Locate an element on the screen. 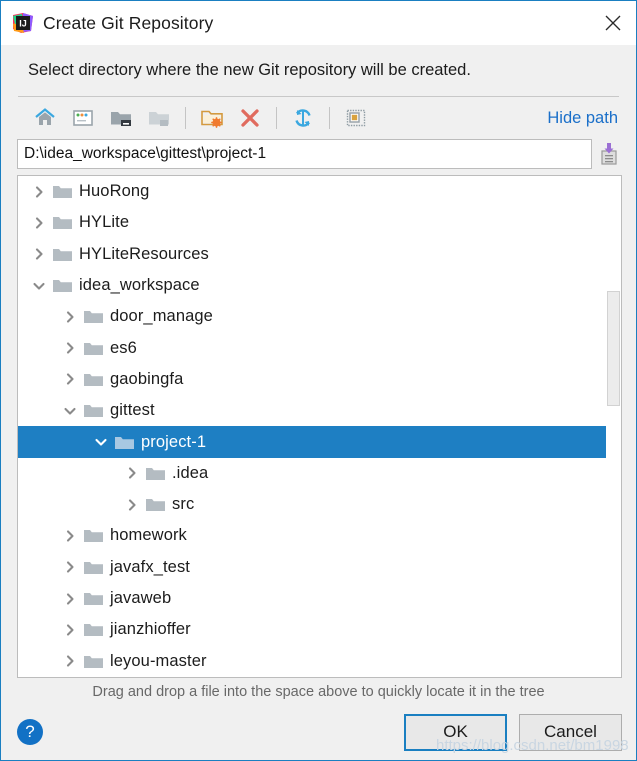  svg-text: IJ is located at coordinates (23, 24).